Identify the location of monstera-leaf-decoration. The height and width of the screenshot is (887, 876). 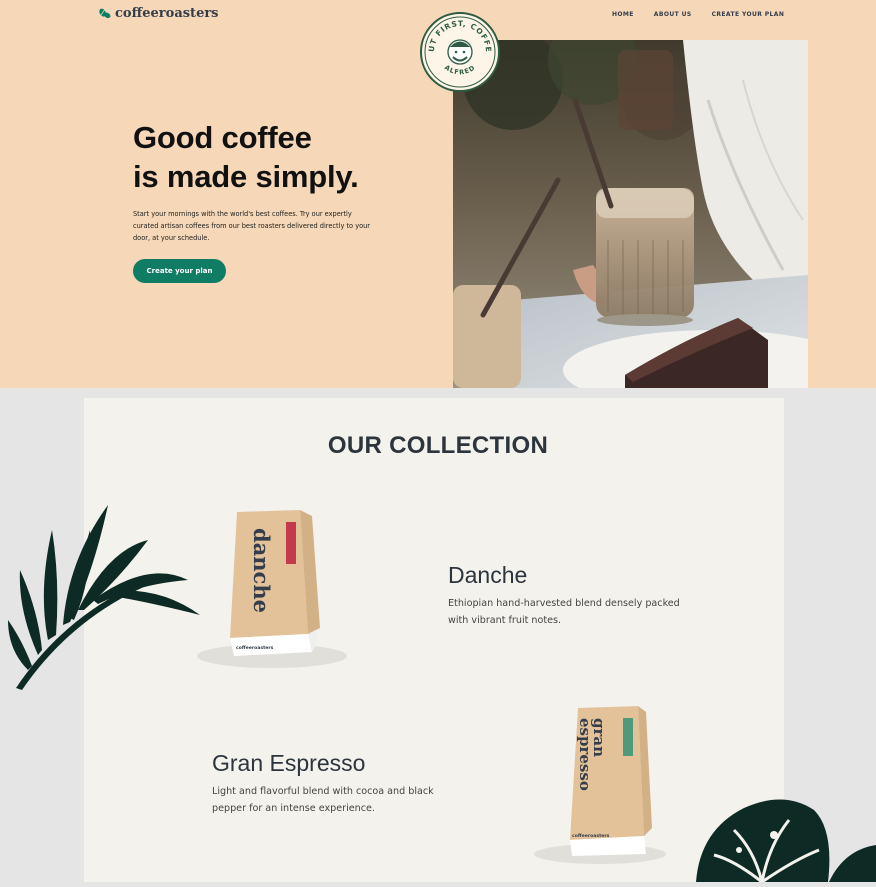
(785, 837).